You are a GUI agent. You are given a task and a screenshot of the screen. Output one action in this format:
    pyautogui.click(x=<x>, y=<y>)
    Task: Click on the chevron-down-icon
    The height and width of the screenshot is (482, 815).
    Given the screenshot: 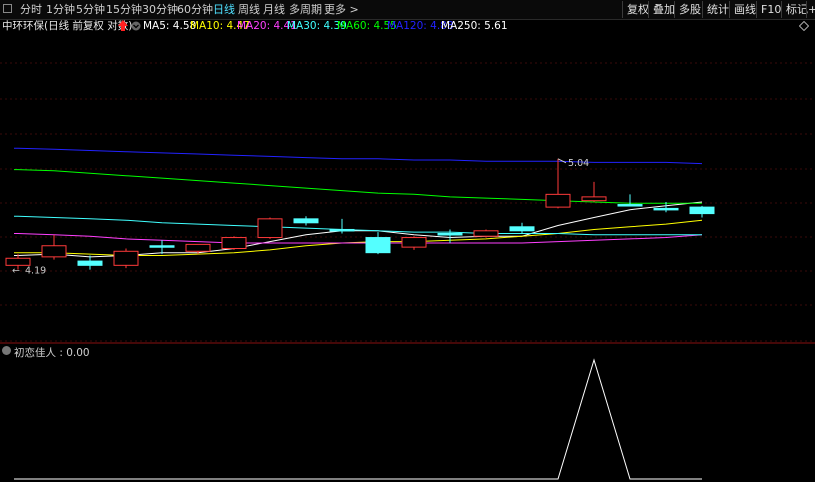 What is the action you would take?
    pyautogui.click(x=136, y=26)
    